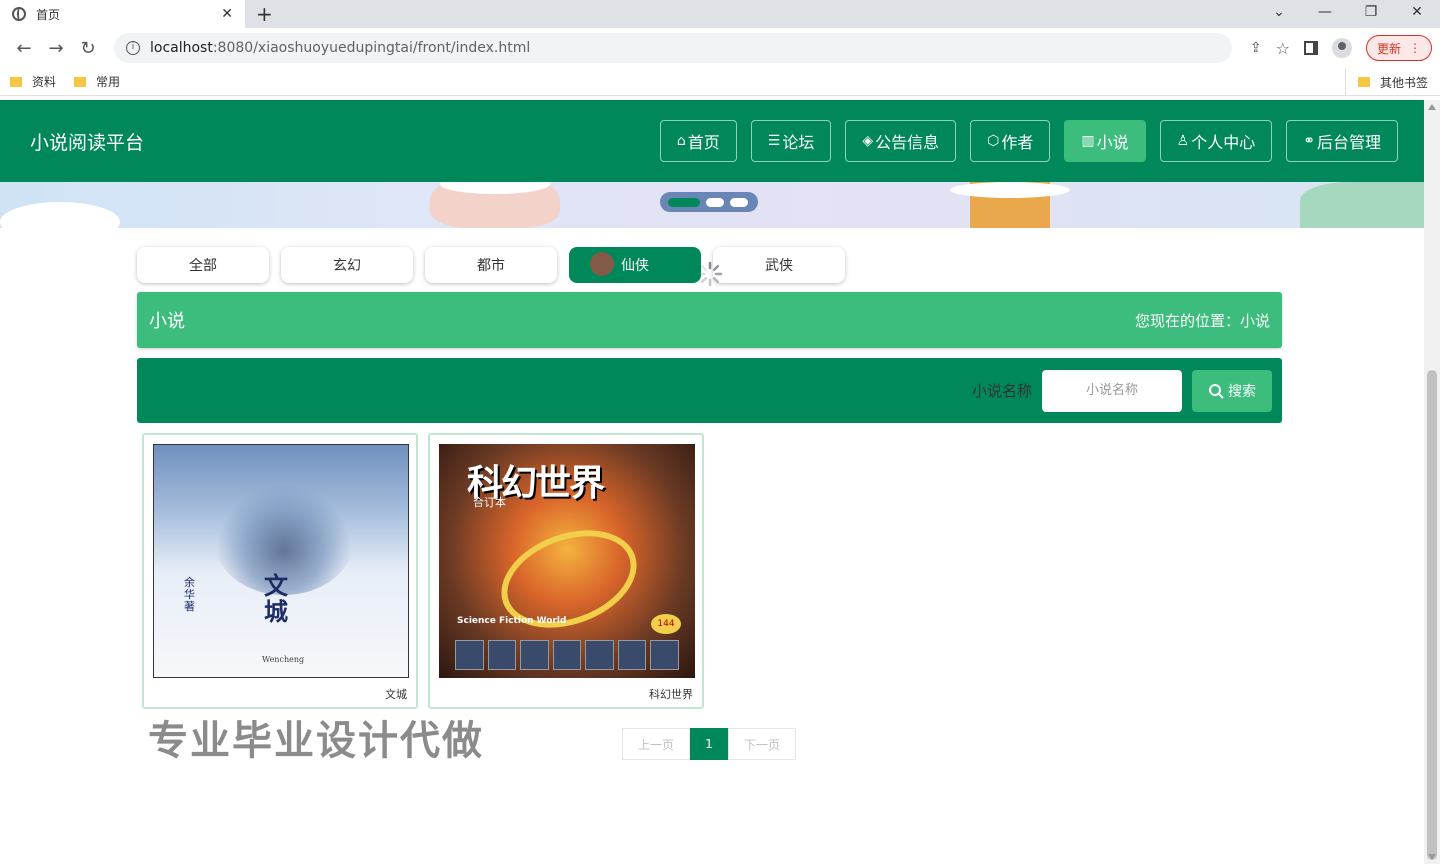 This screenshot has height=864, width=1440. What do you see at coordinates (347, 265) in the screenshot?
I see `category-fantasy: 玄幻` at bounding box center [347, 265].